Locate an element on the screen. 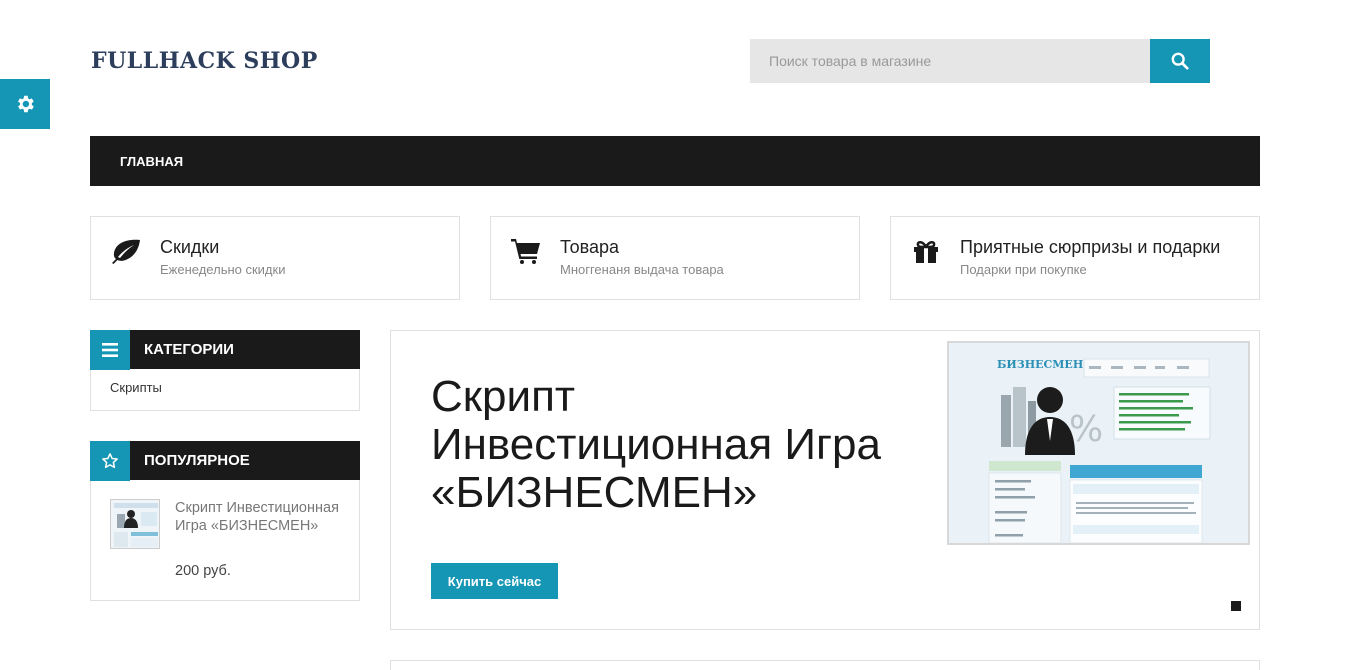 The image size is (1348, 670). search-form is located at coordinates (980, 61).